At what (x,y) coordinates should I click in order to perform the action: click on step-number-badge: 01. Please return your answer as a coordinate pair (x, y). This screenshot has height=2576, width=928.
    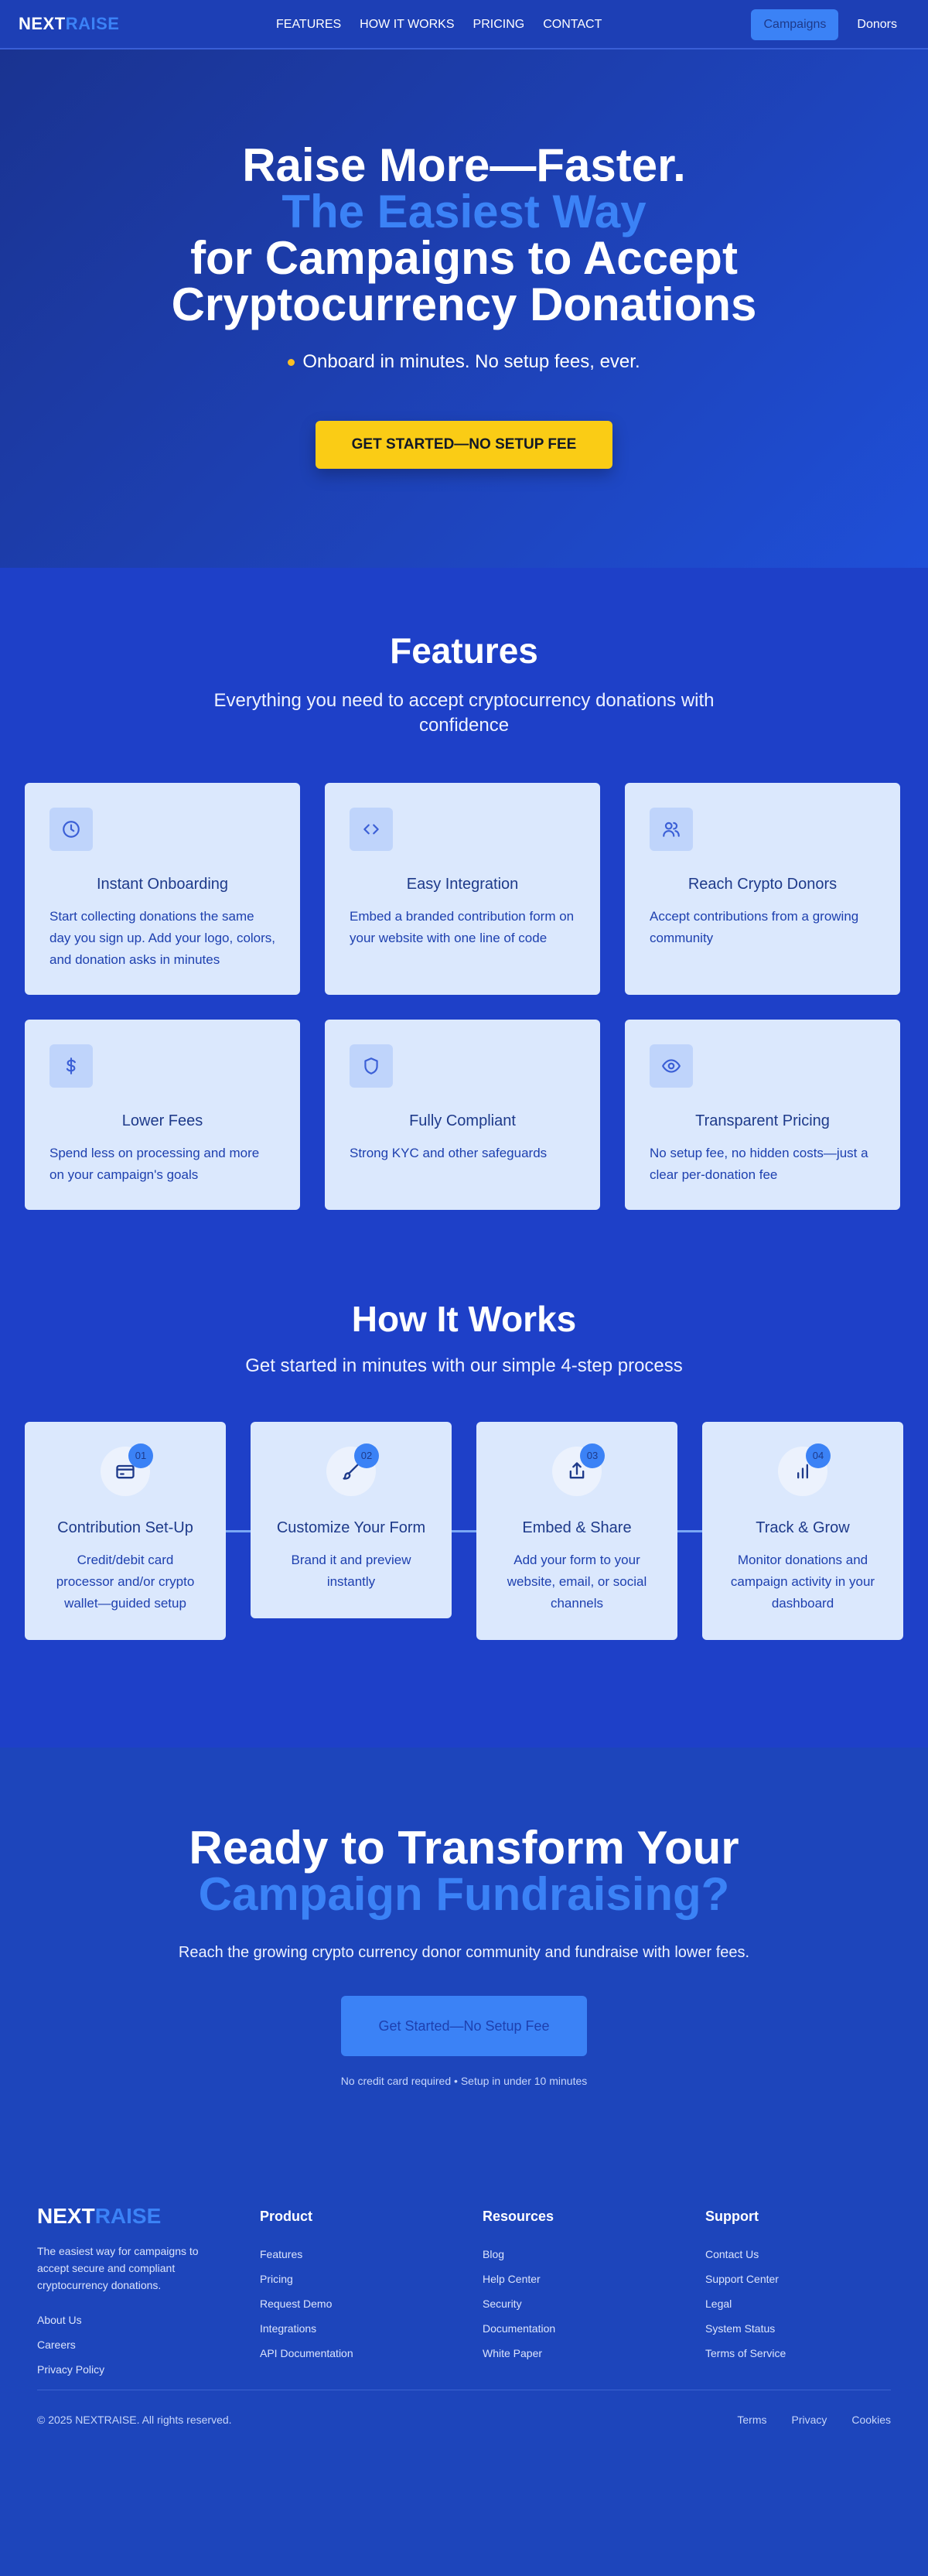
    Looking at the image, I should click on (140, 1455).